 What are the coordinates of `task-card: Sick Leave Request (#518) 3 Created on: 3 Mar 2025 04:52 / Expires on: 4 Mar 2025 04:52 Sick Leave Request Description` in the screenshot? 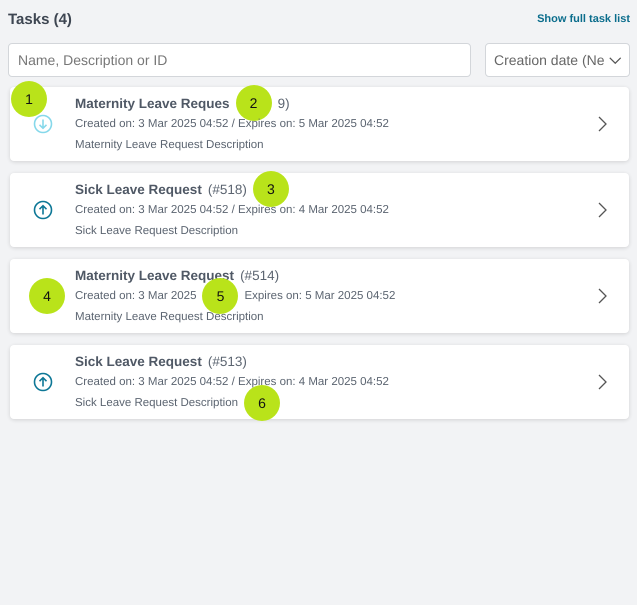 It's located at (319, 210).